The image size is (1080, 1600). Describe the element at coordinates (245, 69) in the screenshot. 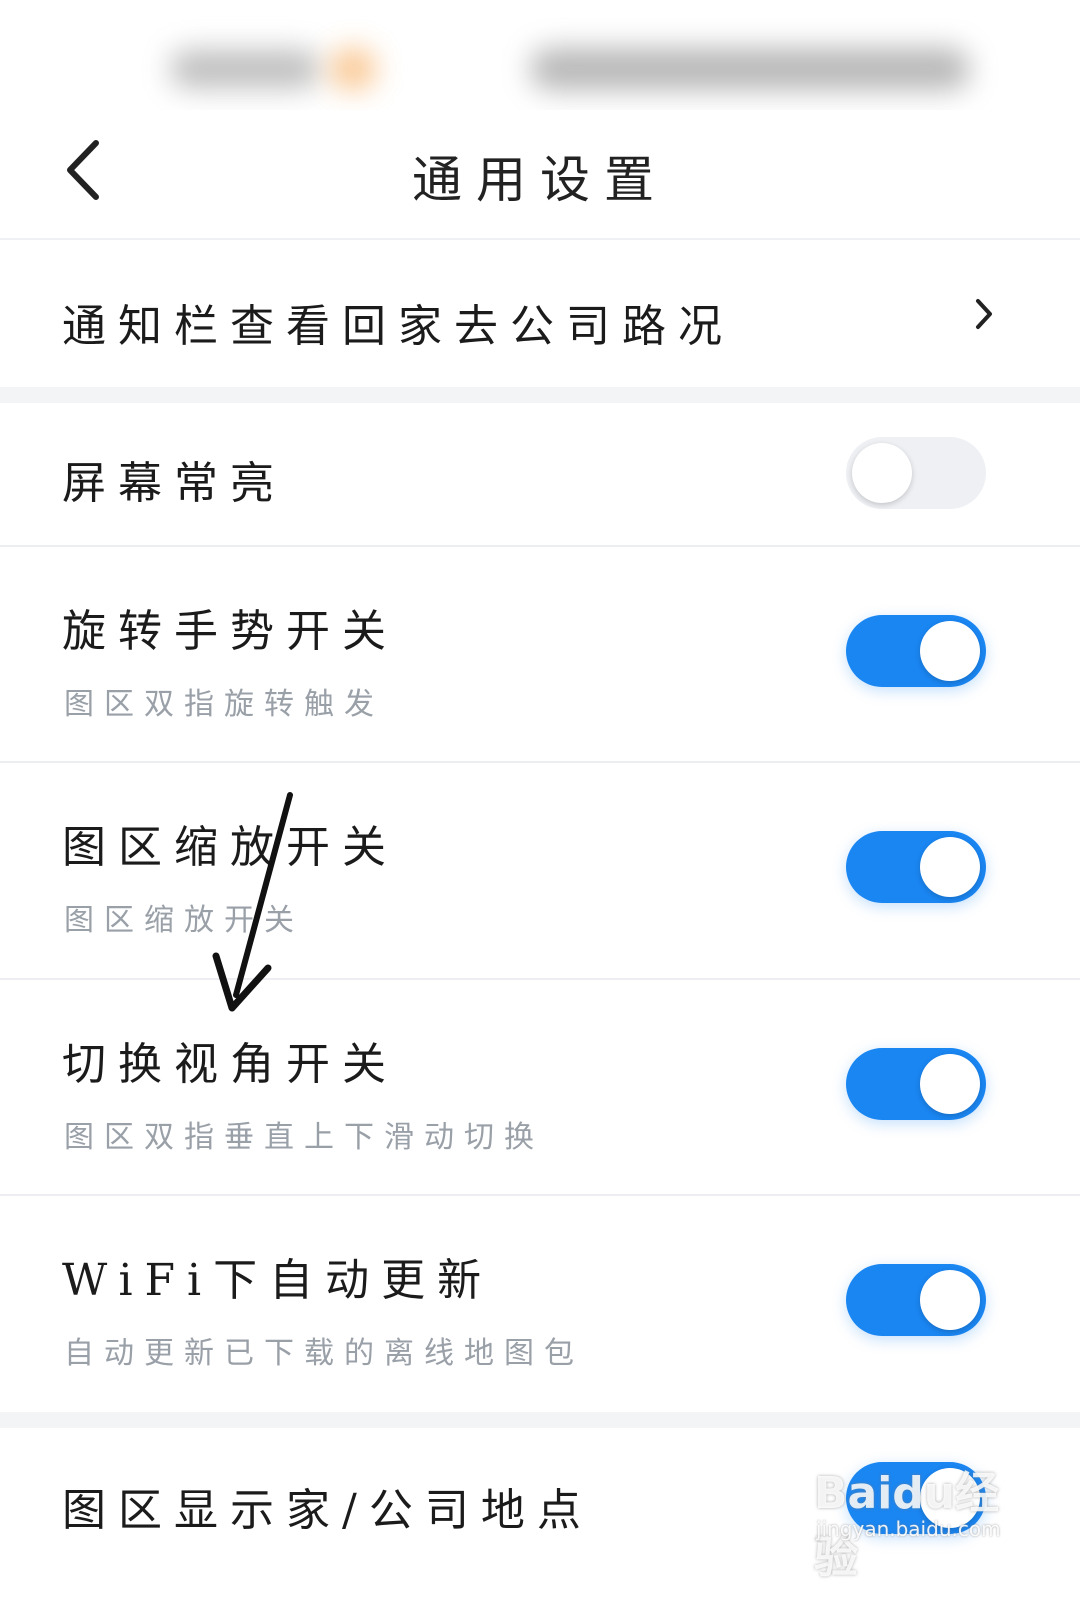

I see `status-bar-blur-left` at that location.